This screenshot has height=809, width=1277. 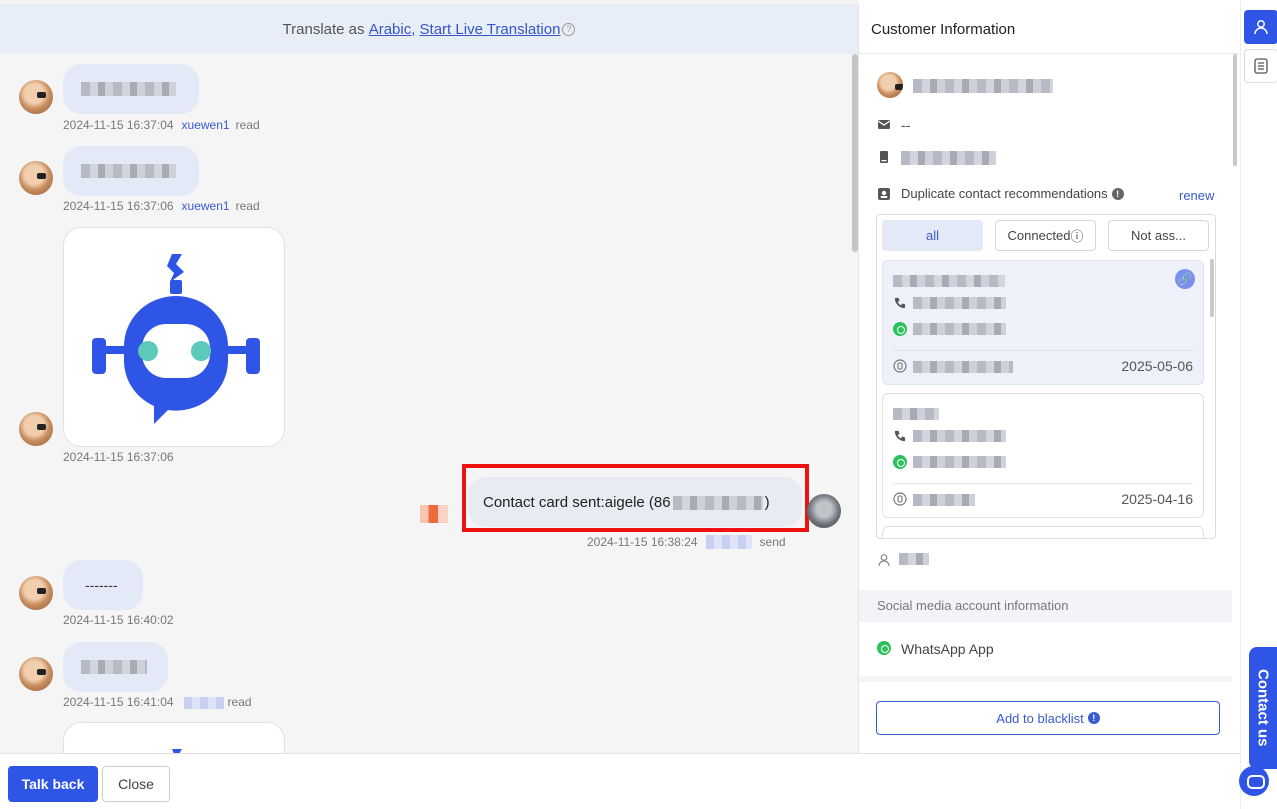 I want to click on highlight-box, so click(x=635, y=498).